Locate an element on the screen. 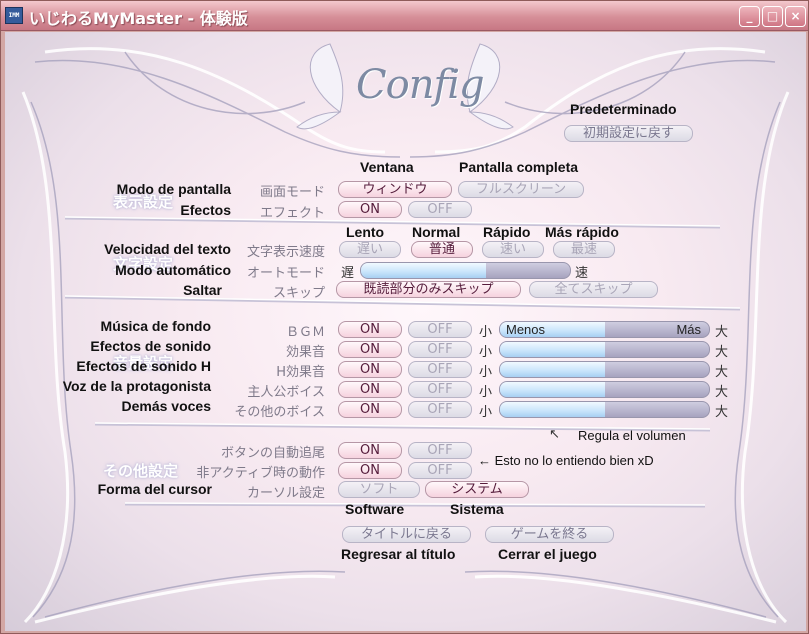 The height and width of the screenshot is (634, 809). return-to-title-button: タイトルに戻る is located at coordinates (406, 534).